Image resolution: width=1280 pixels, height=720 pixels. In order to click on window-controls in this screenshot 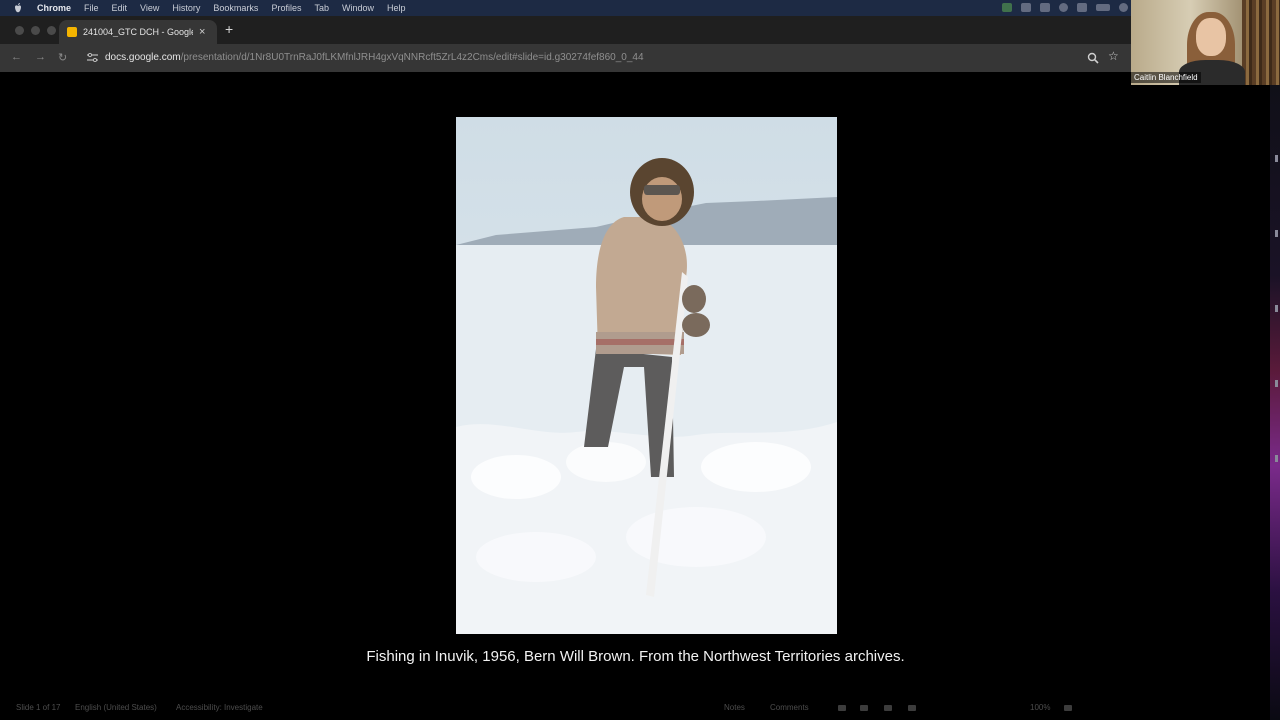, I will do `click(35, 30)`.